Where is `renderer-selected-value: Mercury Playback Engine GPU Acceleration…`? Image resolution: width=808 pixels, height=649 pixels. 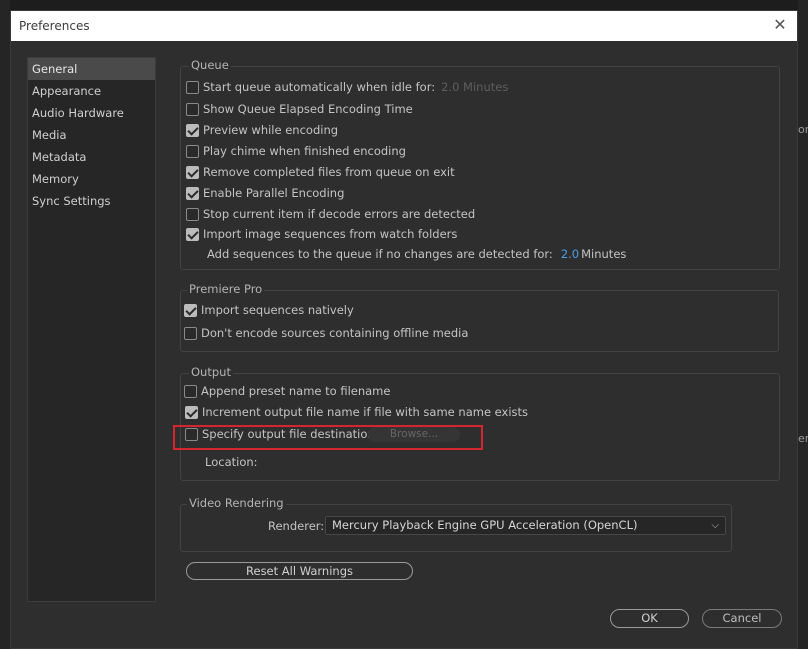
renderer-selected-value: Mercury Playback Engine GPU Acceleration… is located at coordinates (485, 525).